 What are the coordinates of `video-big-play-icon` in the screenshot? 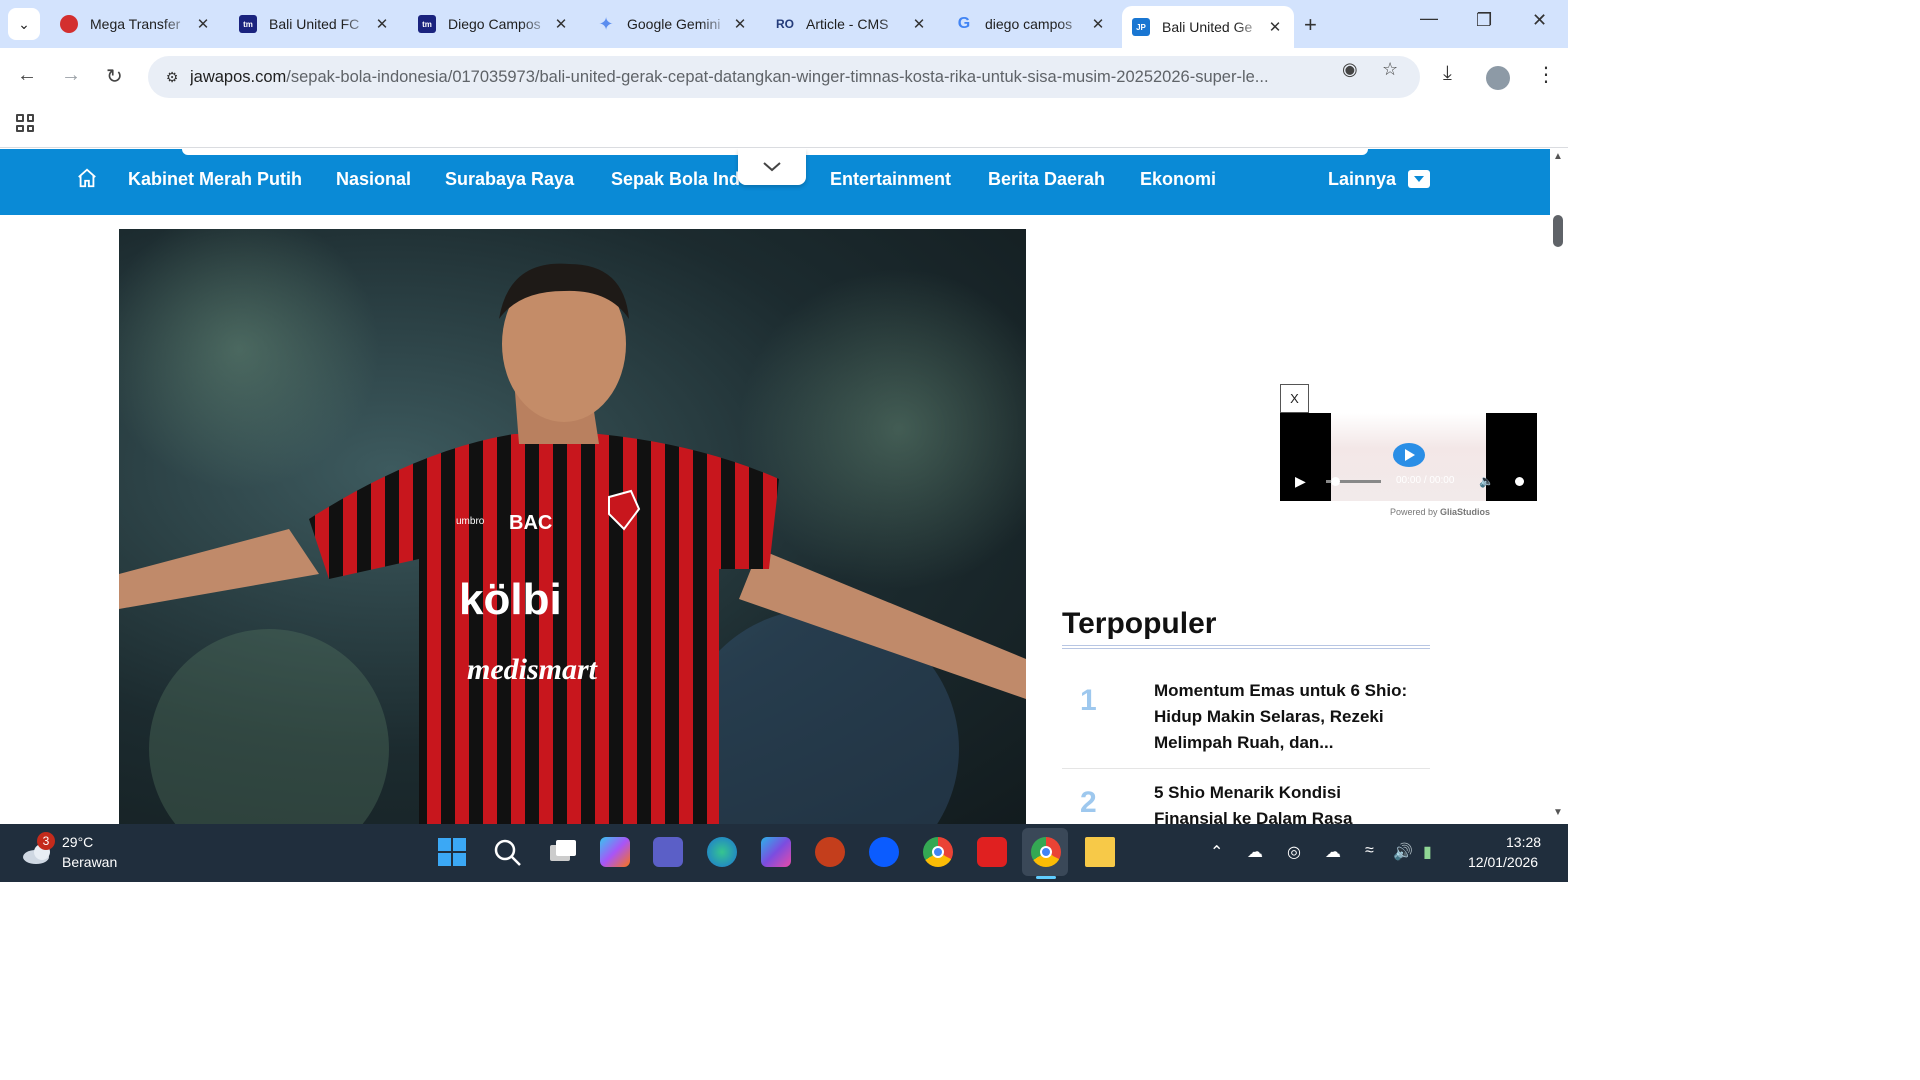 It's located at (1409, 455).